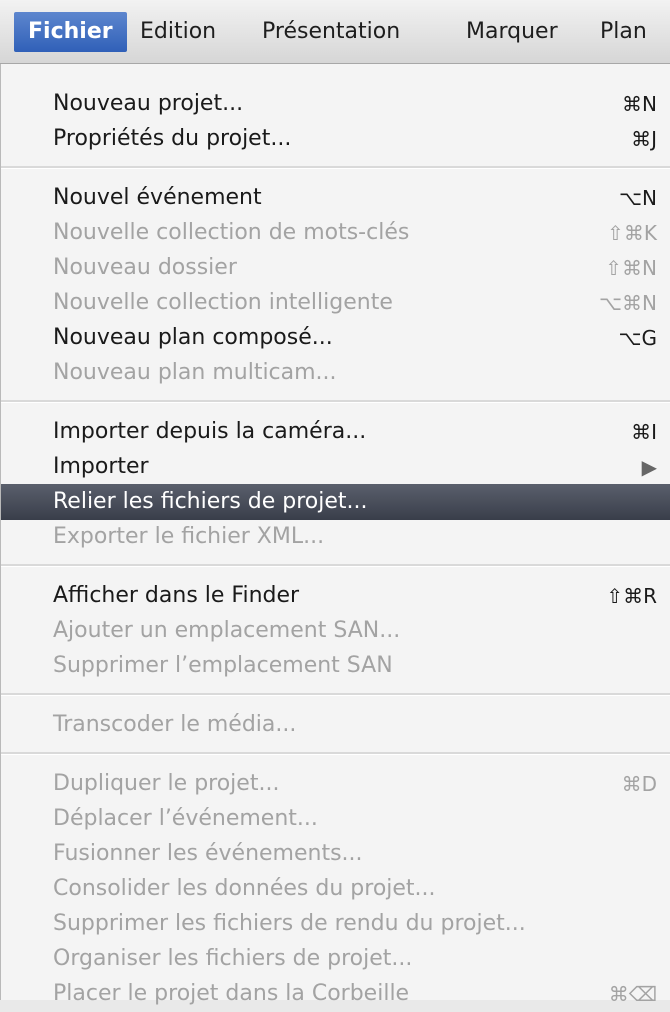 This screenshot has height=1012, width=670. What do you see at coordinates (637, 338) in the screenshot?
I see `menu-item-shortcut: ⌥G` at bounding box center [637, 338].